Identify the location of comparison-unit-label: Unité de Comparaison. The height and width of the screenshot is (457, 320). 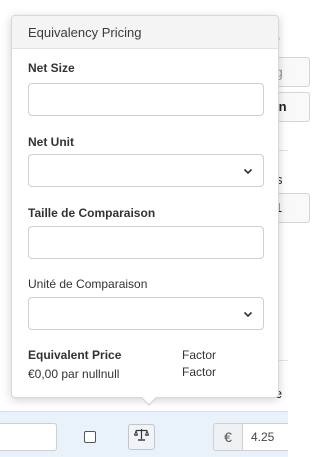
(88, 284).